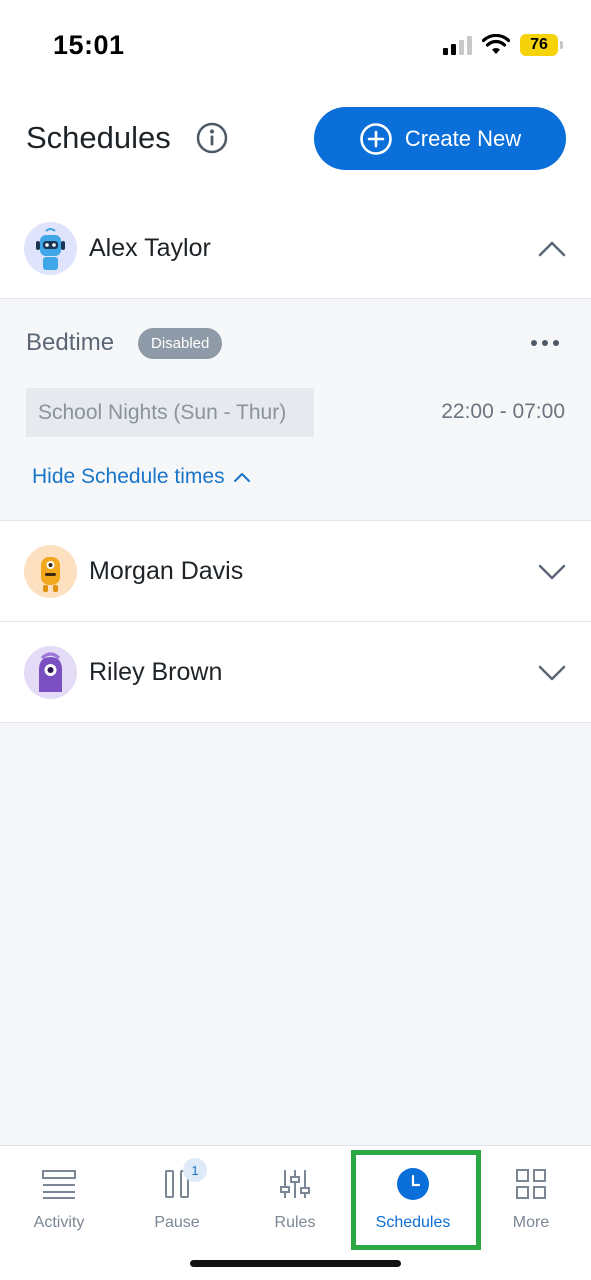 The width and height of the screenshot is (591, 1280). What do you see at coordinates (463, 138) in the screenshot?
I see `create-new-label: Create New` at bounding box center [463, 138].